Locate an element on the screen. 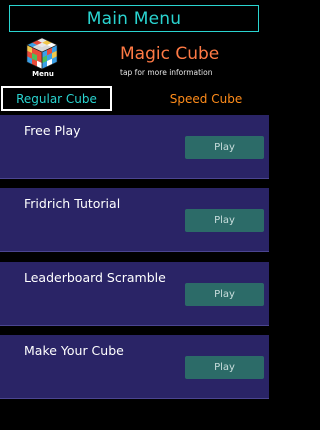 Image resolution: width=320 pixels, height=430 pixels. app-title: Magic Cube is located at coordinates (169, 54).